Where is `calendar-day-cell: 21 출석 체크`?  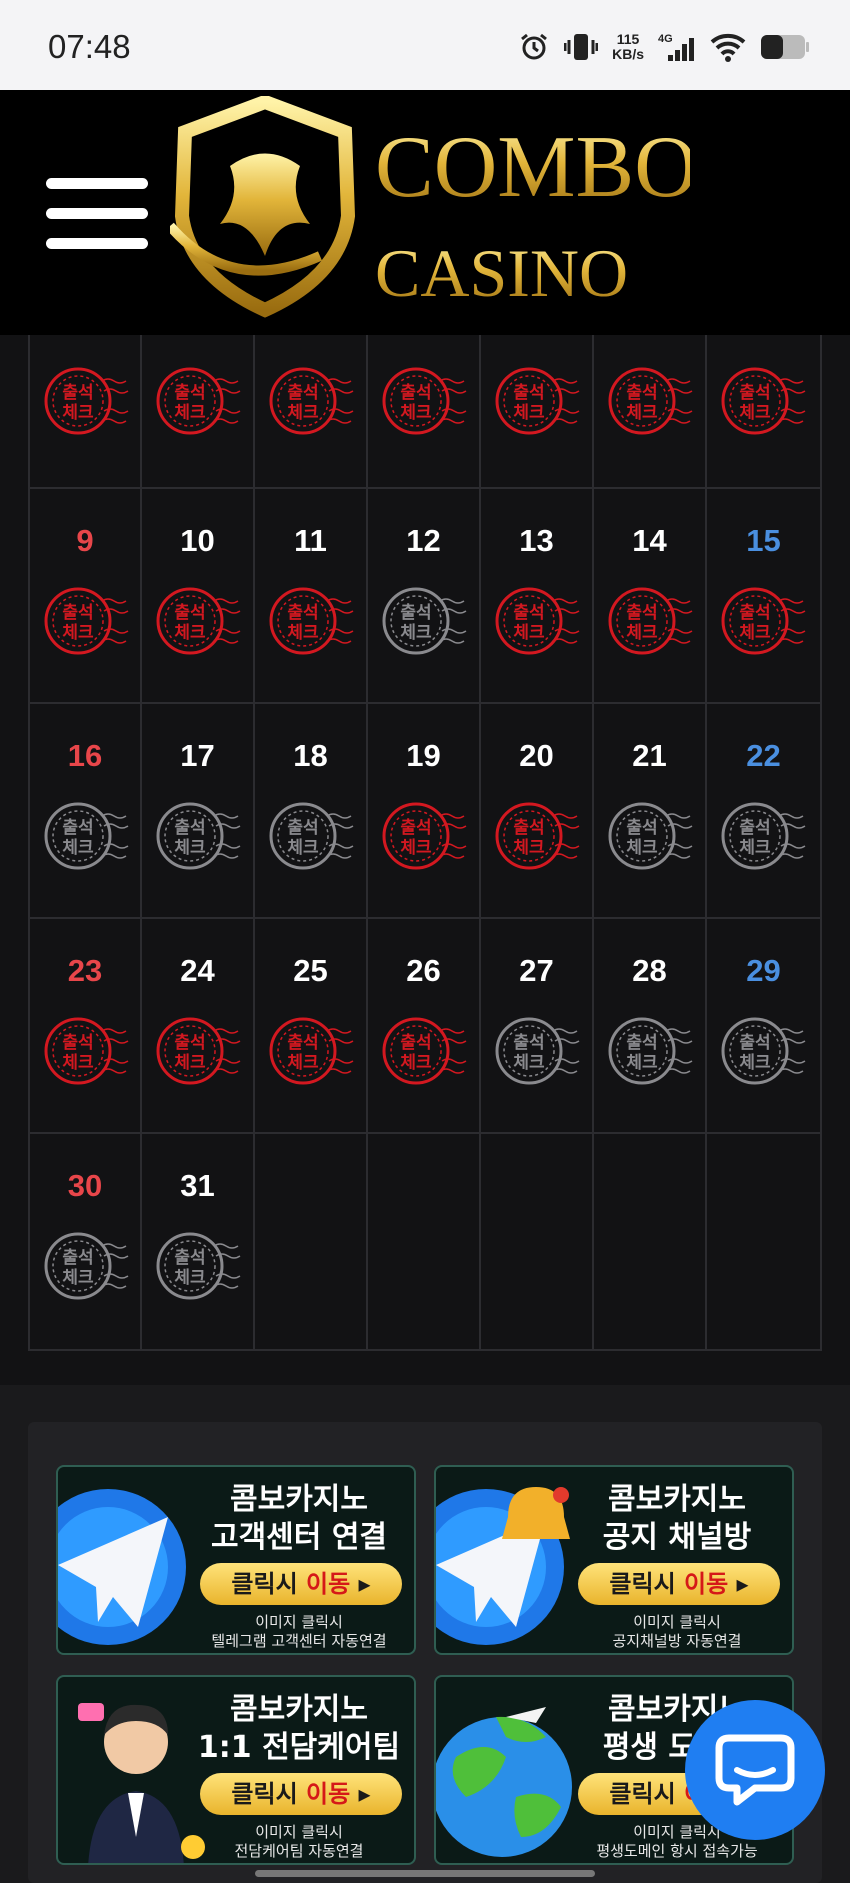 calendar-day-cell: 21 출석 체크 is located at coordinates (650, 811).